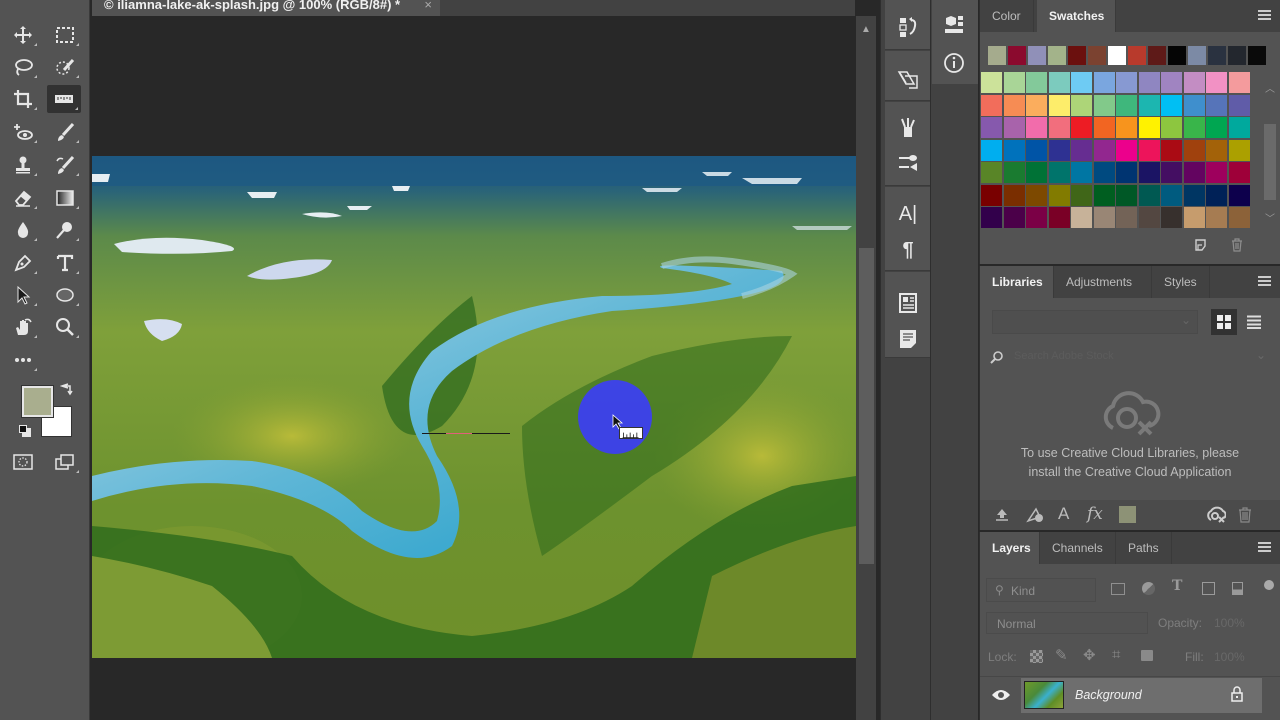 The image size is (1280, 720). Describe the element at coordinates (1270, 150) in the screenshot. I see `swatches-scrollbar: ︿ ﹀` at that location.